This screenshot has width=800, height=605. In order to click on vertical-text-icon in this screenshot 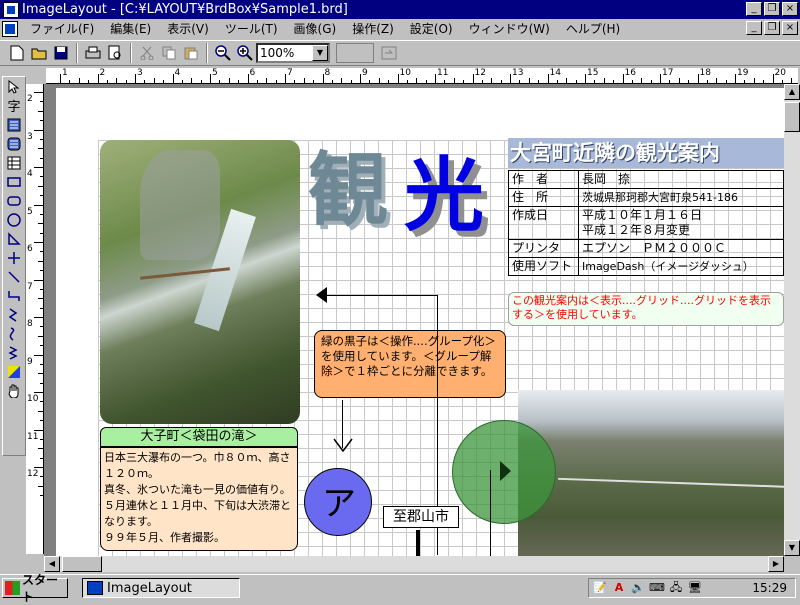, I will do `click(14, 143)`.